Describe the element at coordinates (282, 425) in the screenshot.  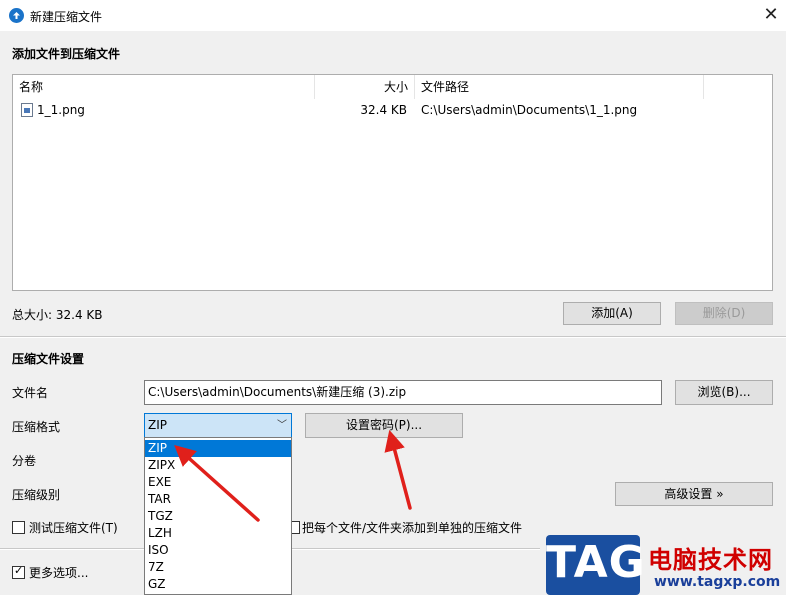
I see `chevron-down-icon: ﹀` at that location.